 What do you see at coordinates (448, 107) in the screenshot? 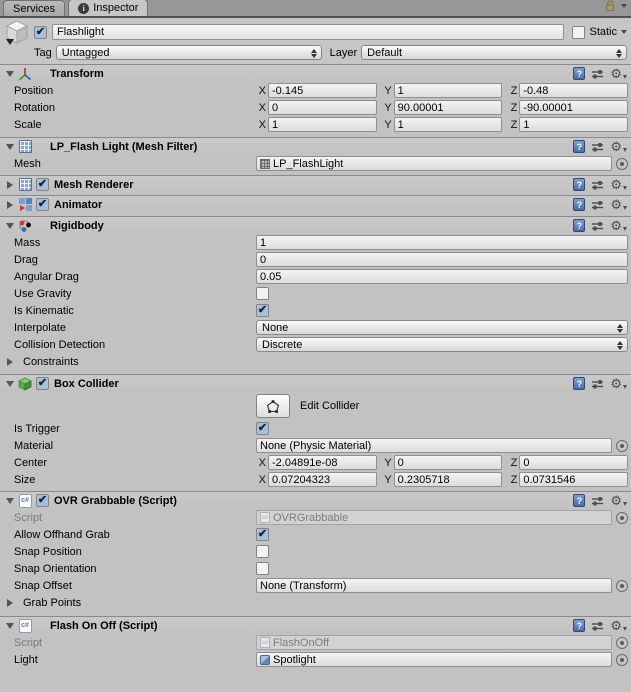
I see `rotation-y-input: 90.00001` at bounding box center [448, 107].